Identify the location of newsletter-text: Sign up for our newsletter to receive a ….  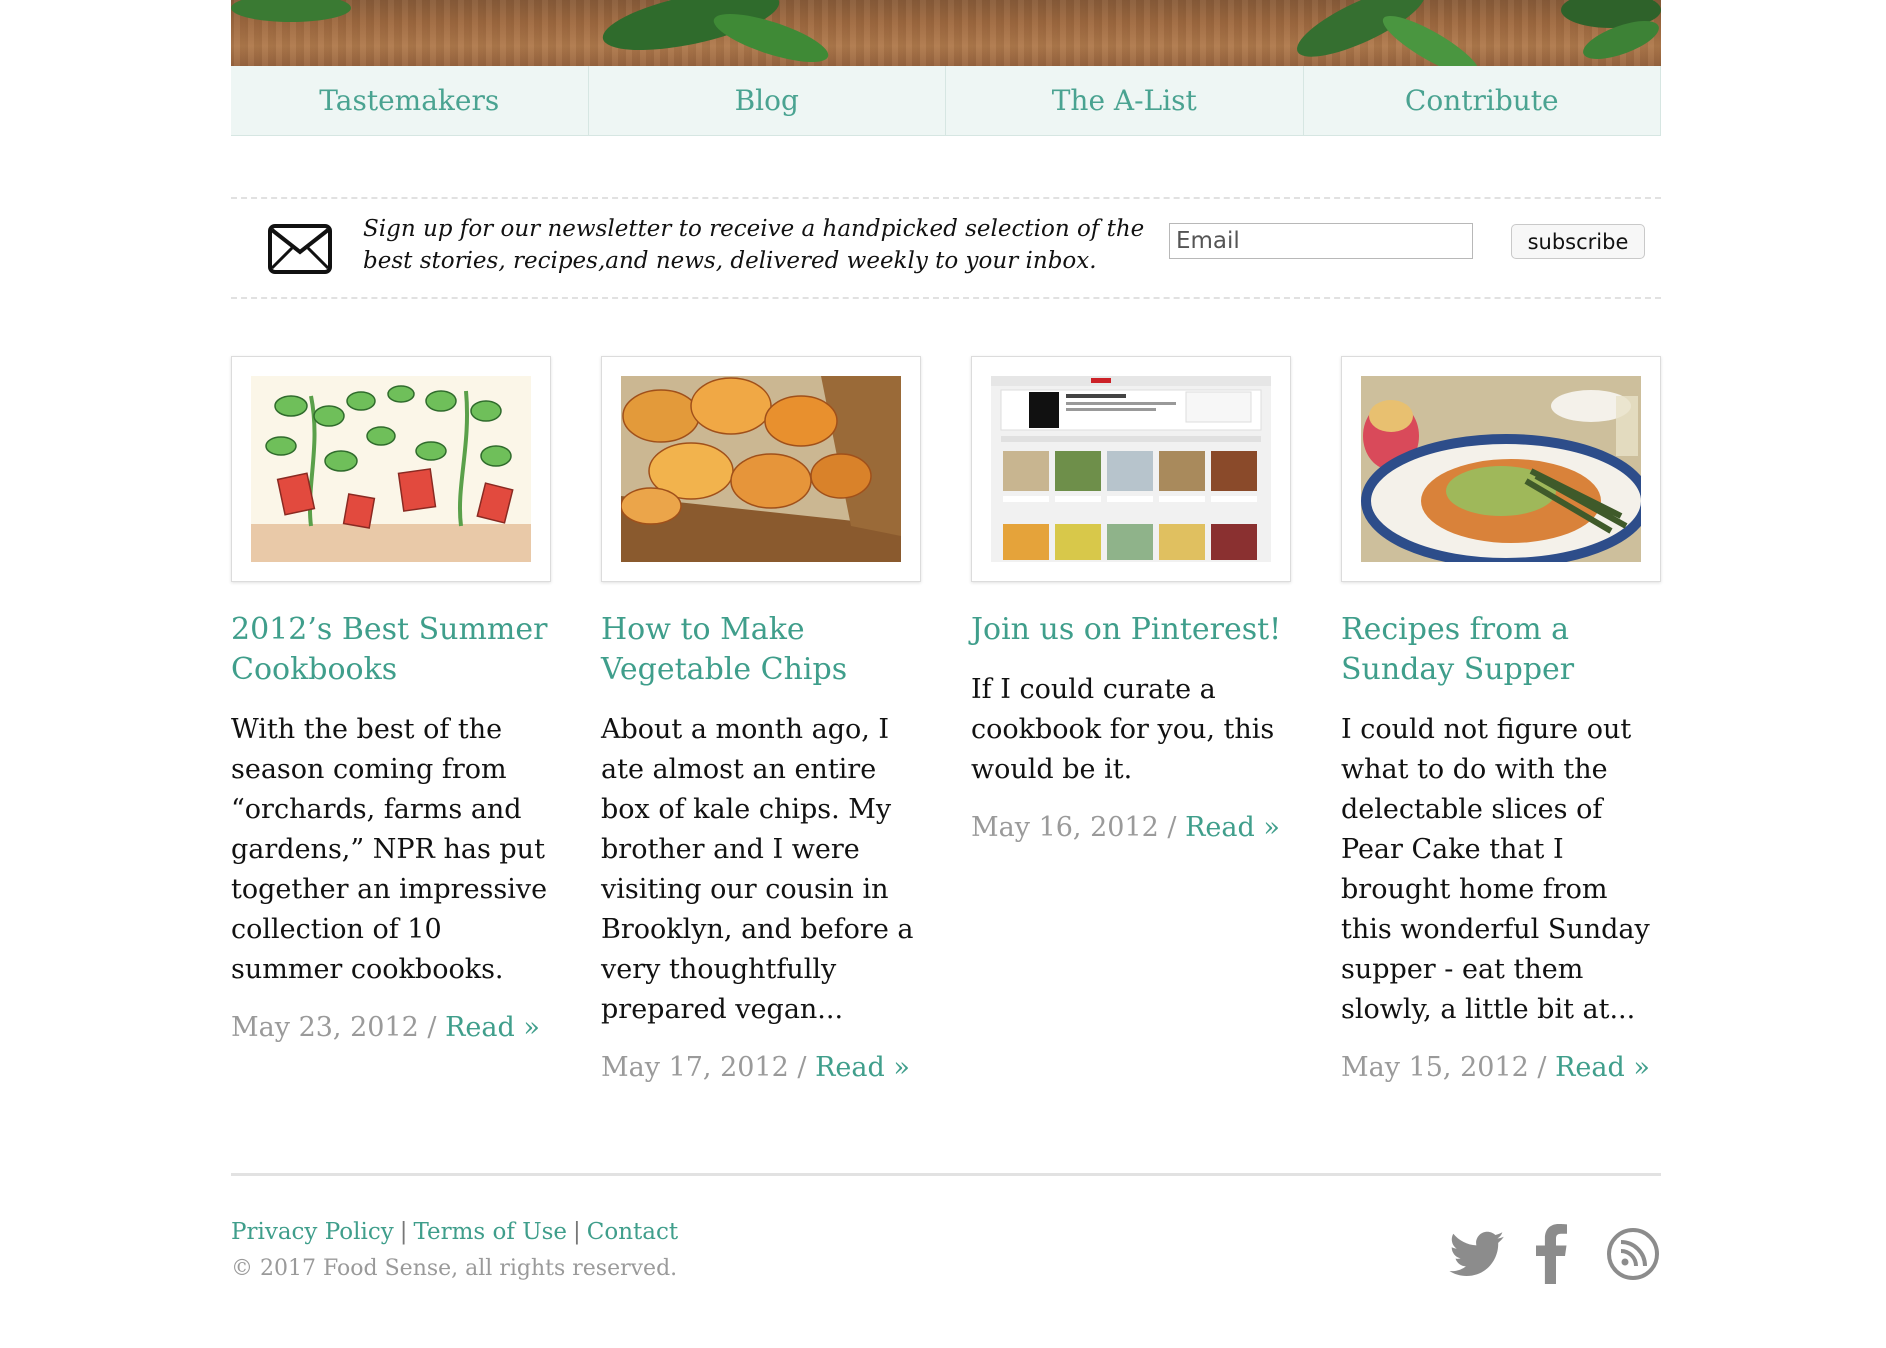
(754, 245).